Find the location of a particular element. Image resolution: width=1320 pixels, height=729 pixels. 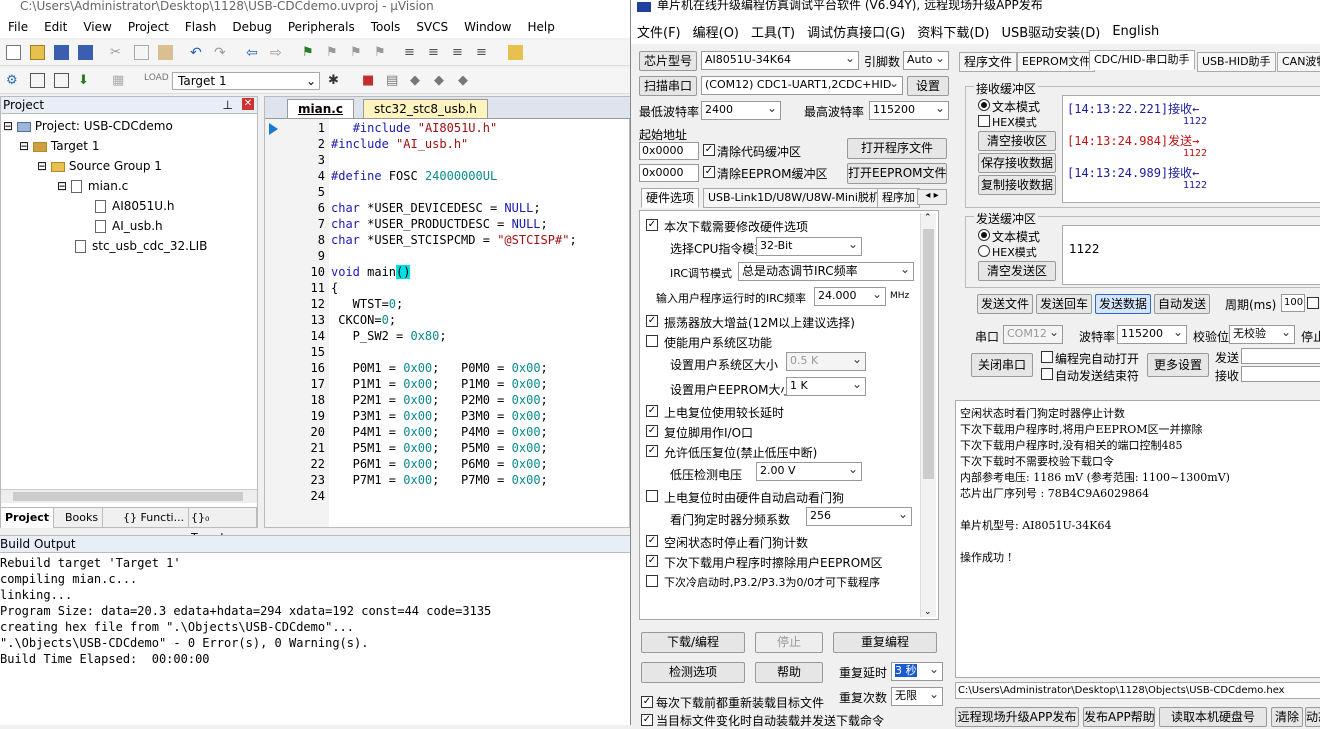

menu-window: Window is located at coordinates (487, 27).